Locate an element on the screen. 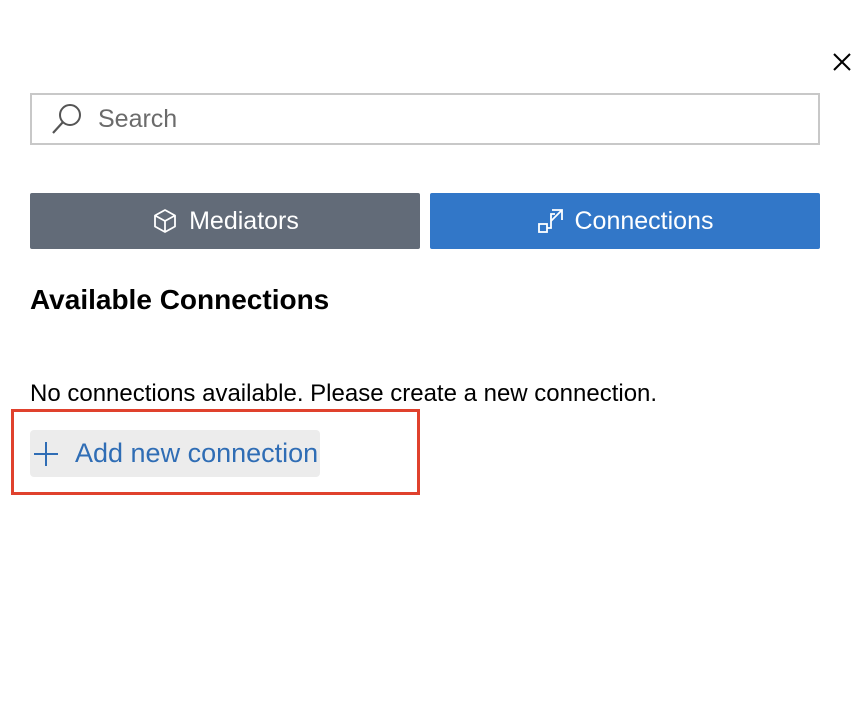  close-button is located at coordinates (842, 64).